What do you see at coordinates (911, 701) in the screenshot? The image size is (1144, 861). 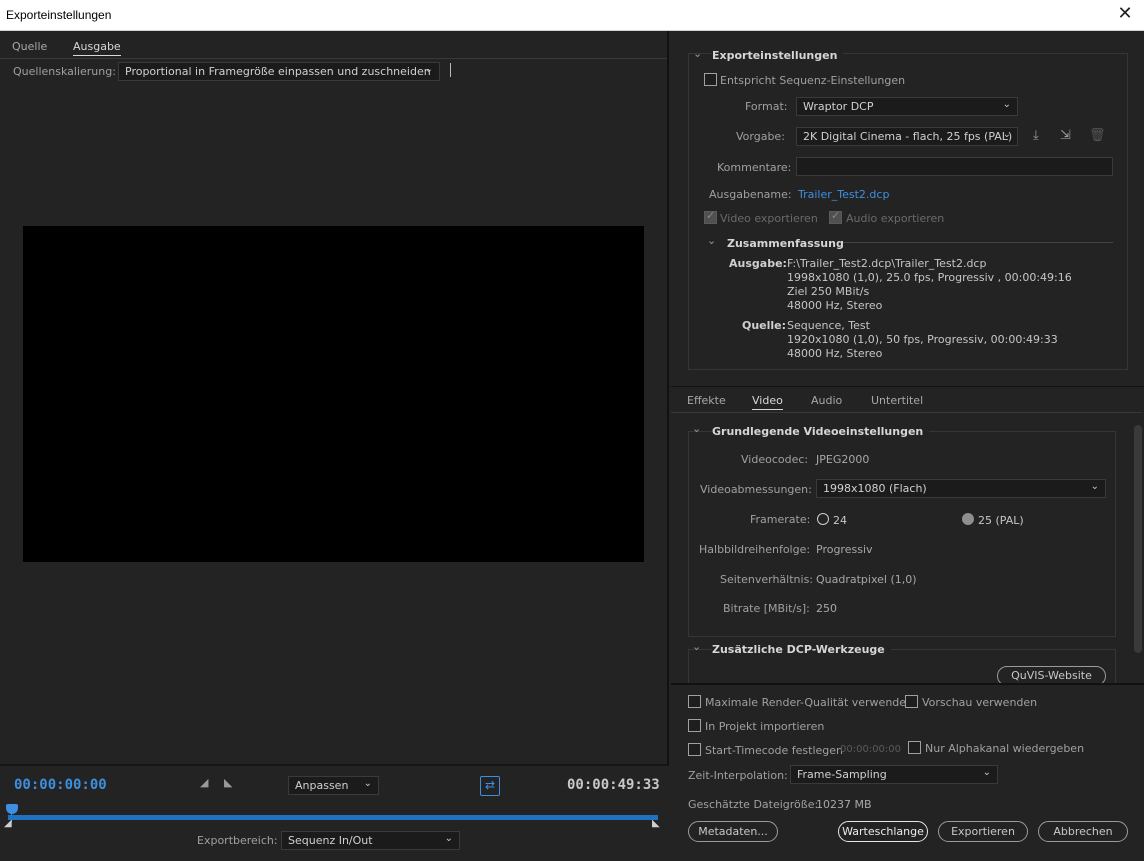 I see `use-preview-checkbox` at bounding box center [911, 701].